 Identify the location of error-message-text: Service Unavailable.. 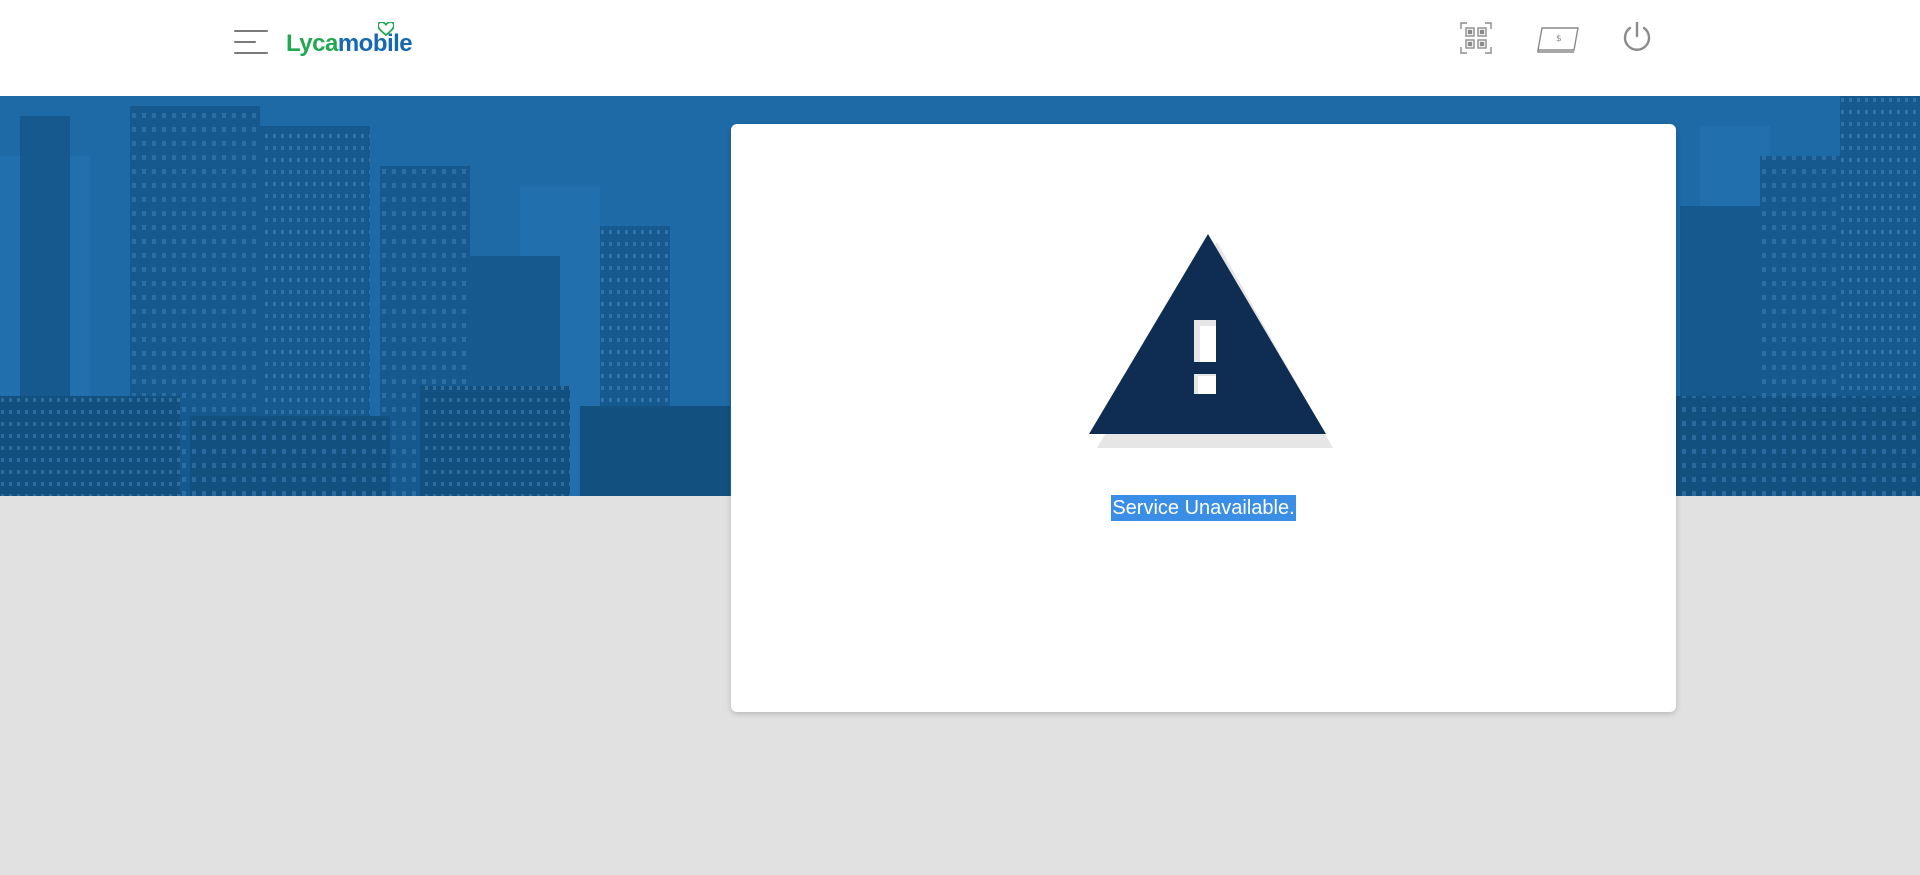
(1203, 508).